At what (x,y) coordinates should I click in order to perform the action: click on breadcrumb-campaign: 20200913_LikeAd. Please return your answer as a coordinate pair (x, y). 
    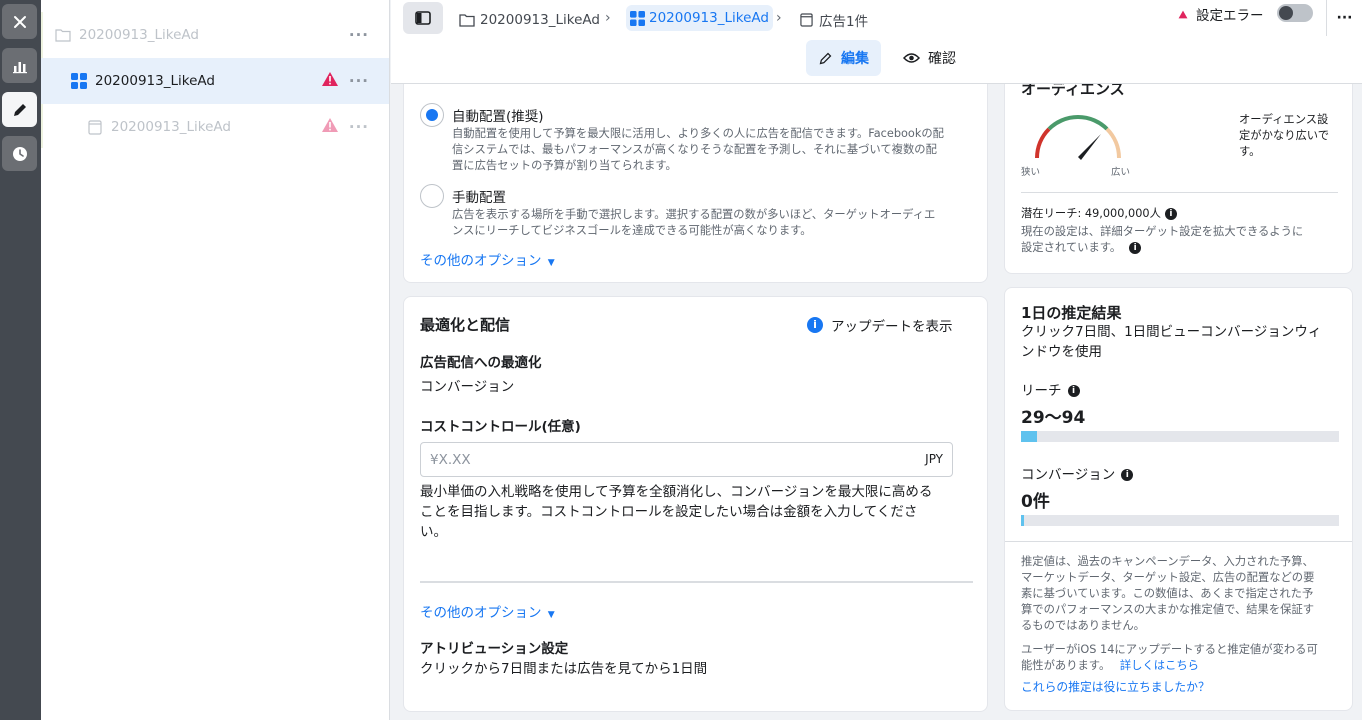
    Looking at the image, I should click on (529, 20).